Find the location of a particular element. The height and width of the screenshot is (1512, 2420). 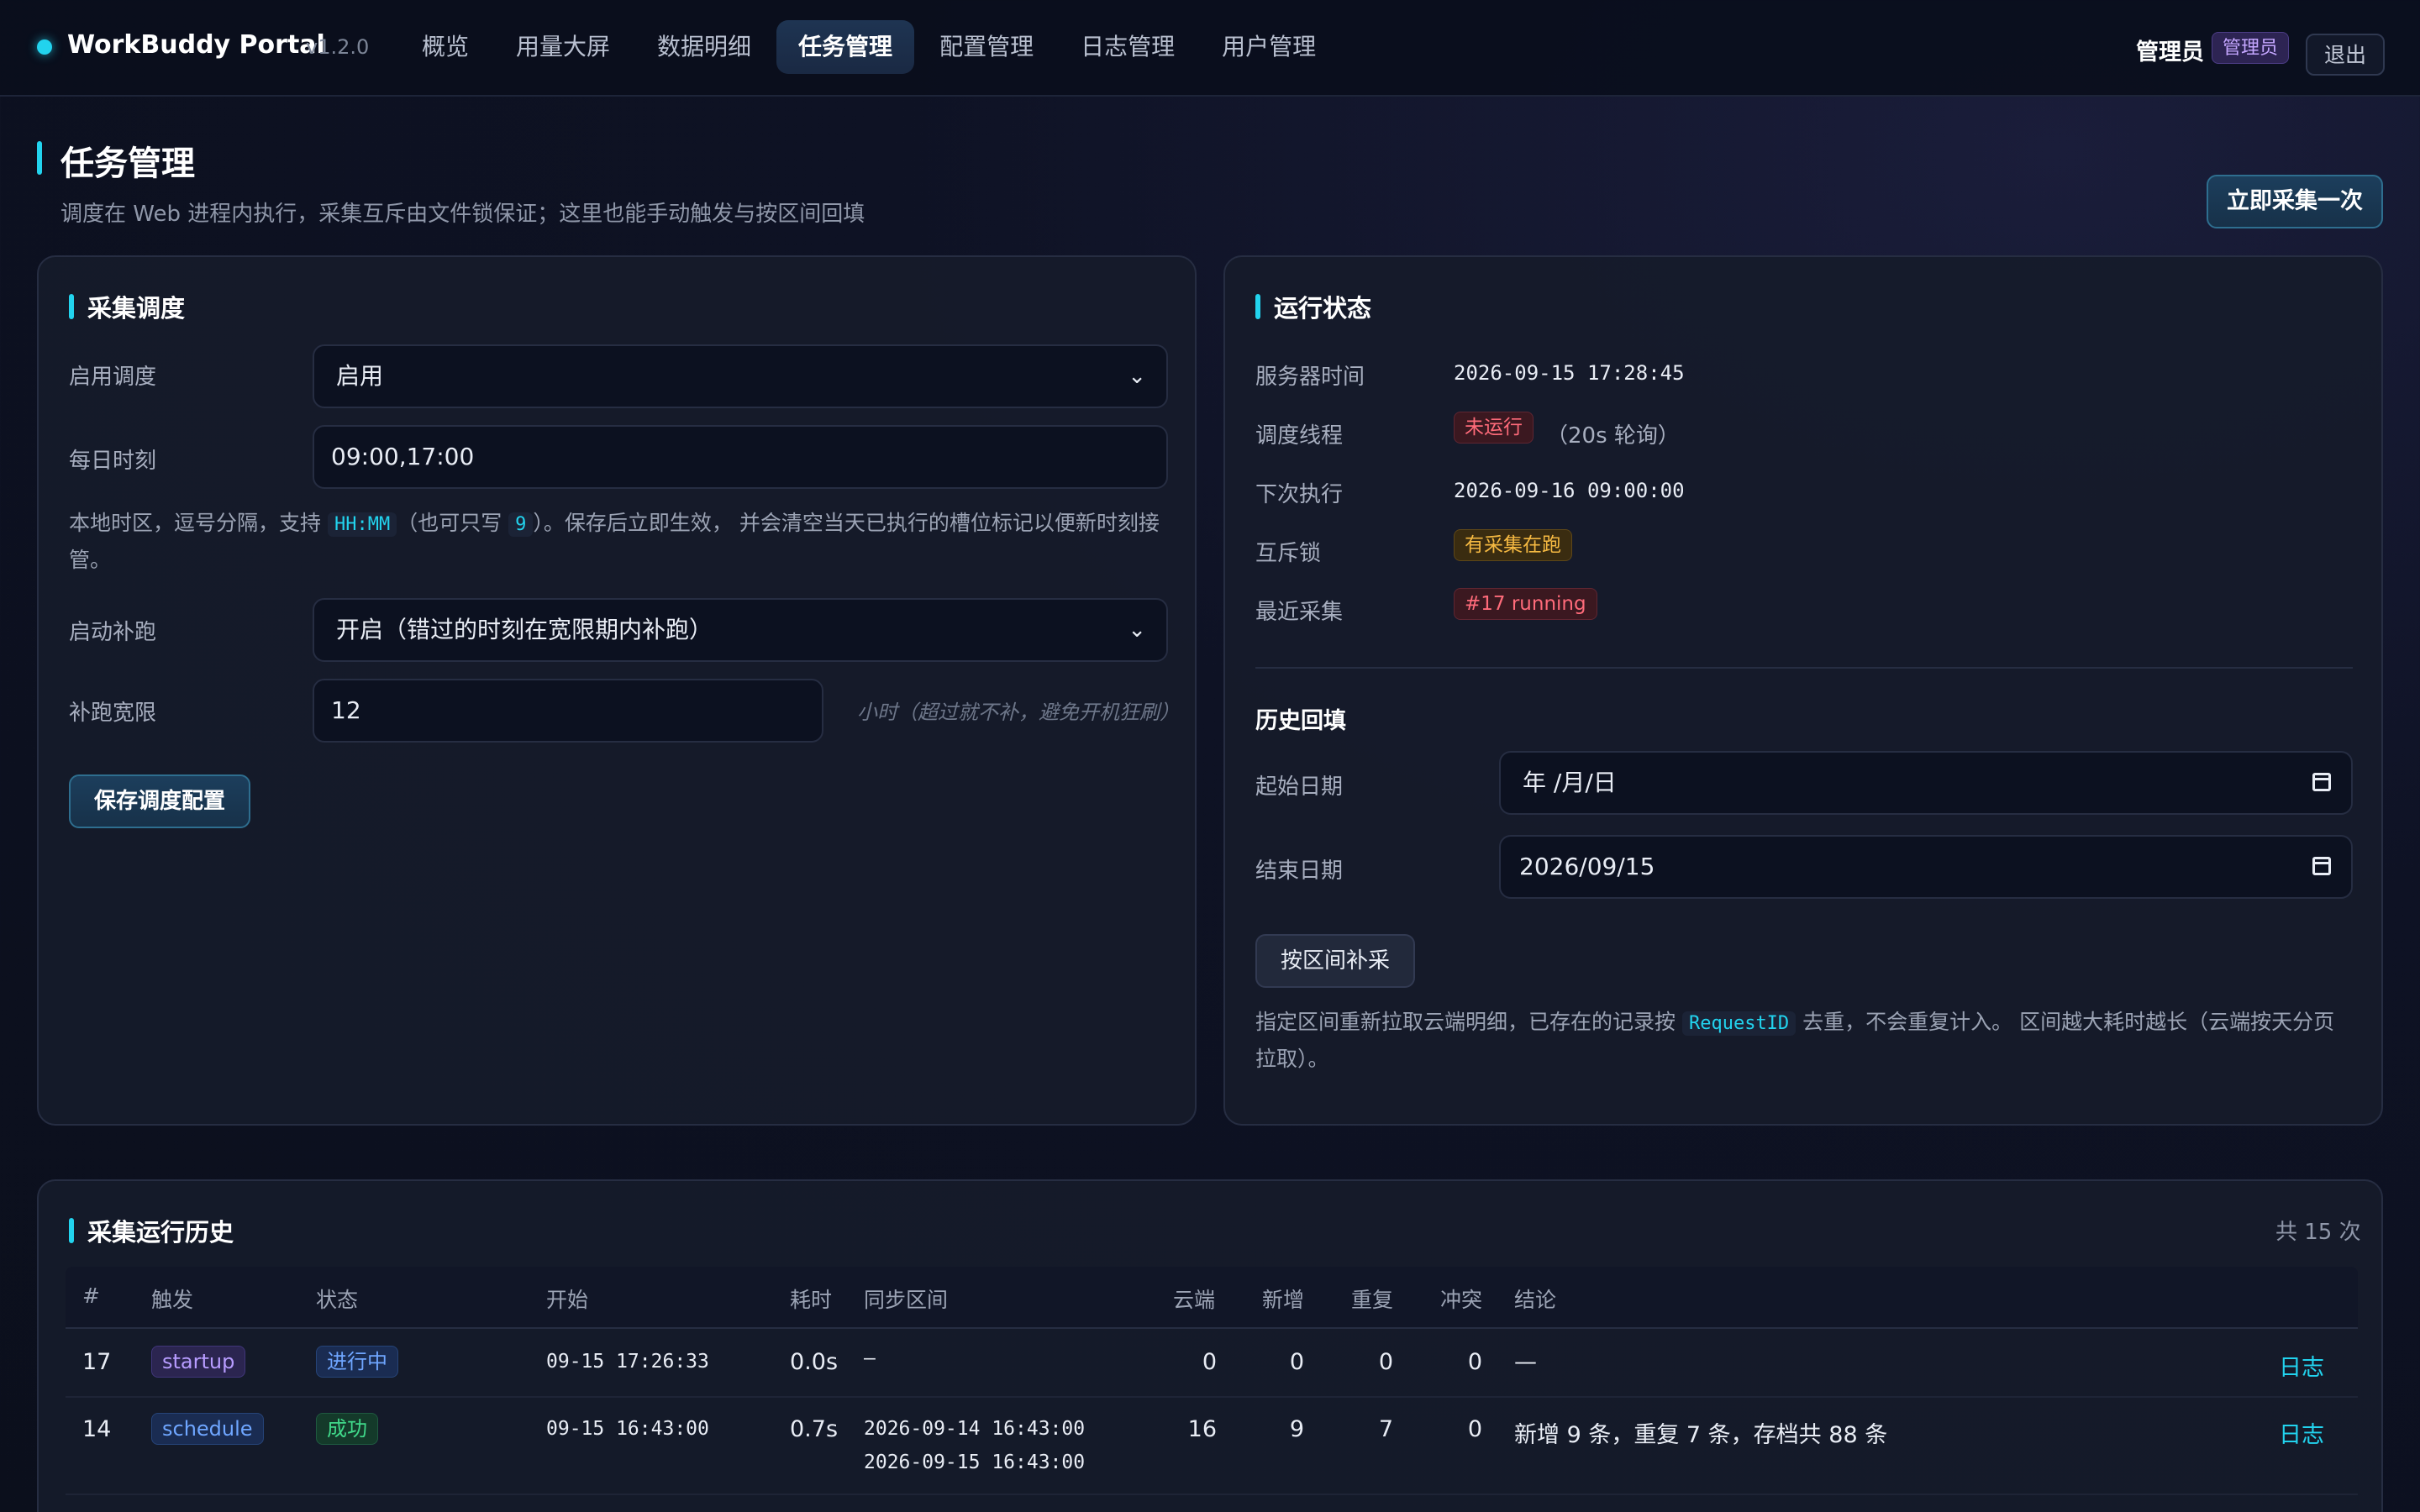

enable-schedule-select: 启用 ⌄ is located at coordinates (740, 376).